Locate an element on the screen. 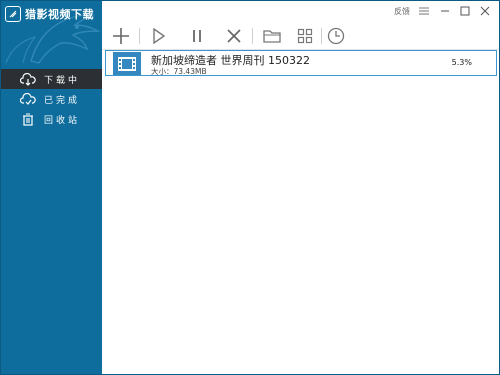 This screenshot has width=500, height=375. menu-icon is located at coordinates (424, 11).